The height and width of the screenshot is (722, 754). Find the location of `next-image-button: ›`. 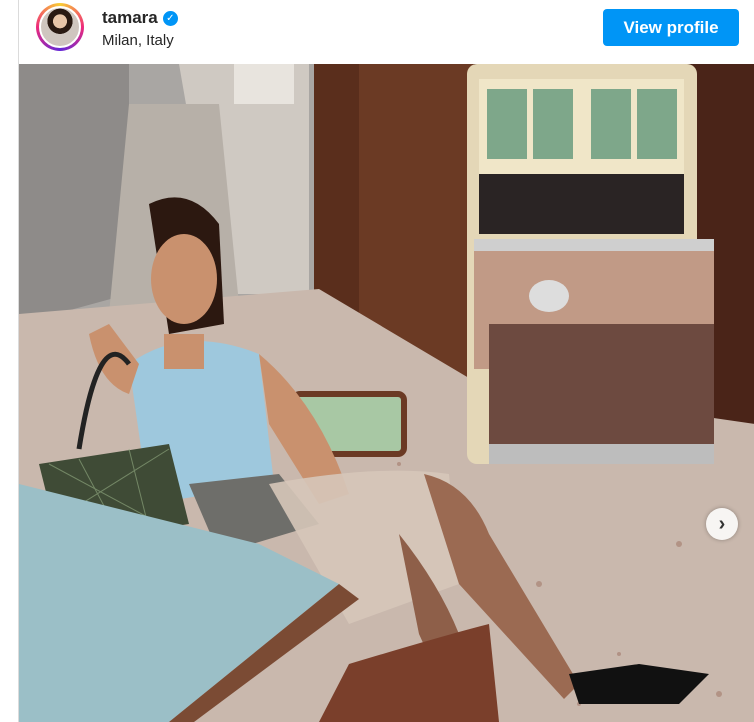

next-image-button: › is located at coordinates (722, 524).